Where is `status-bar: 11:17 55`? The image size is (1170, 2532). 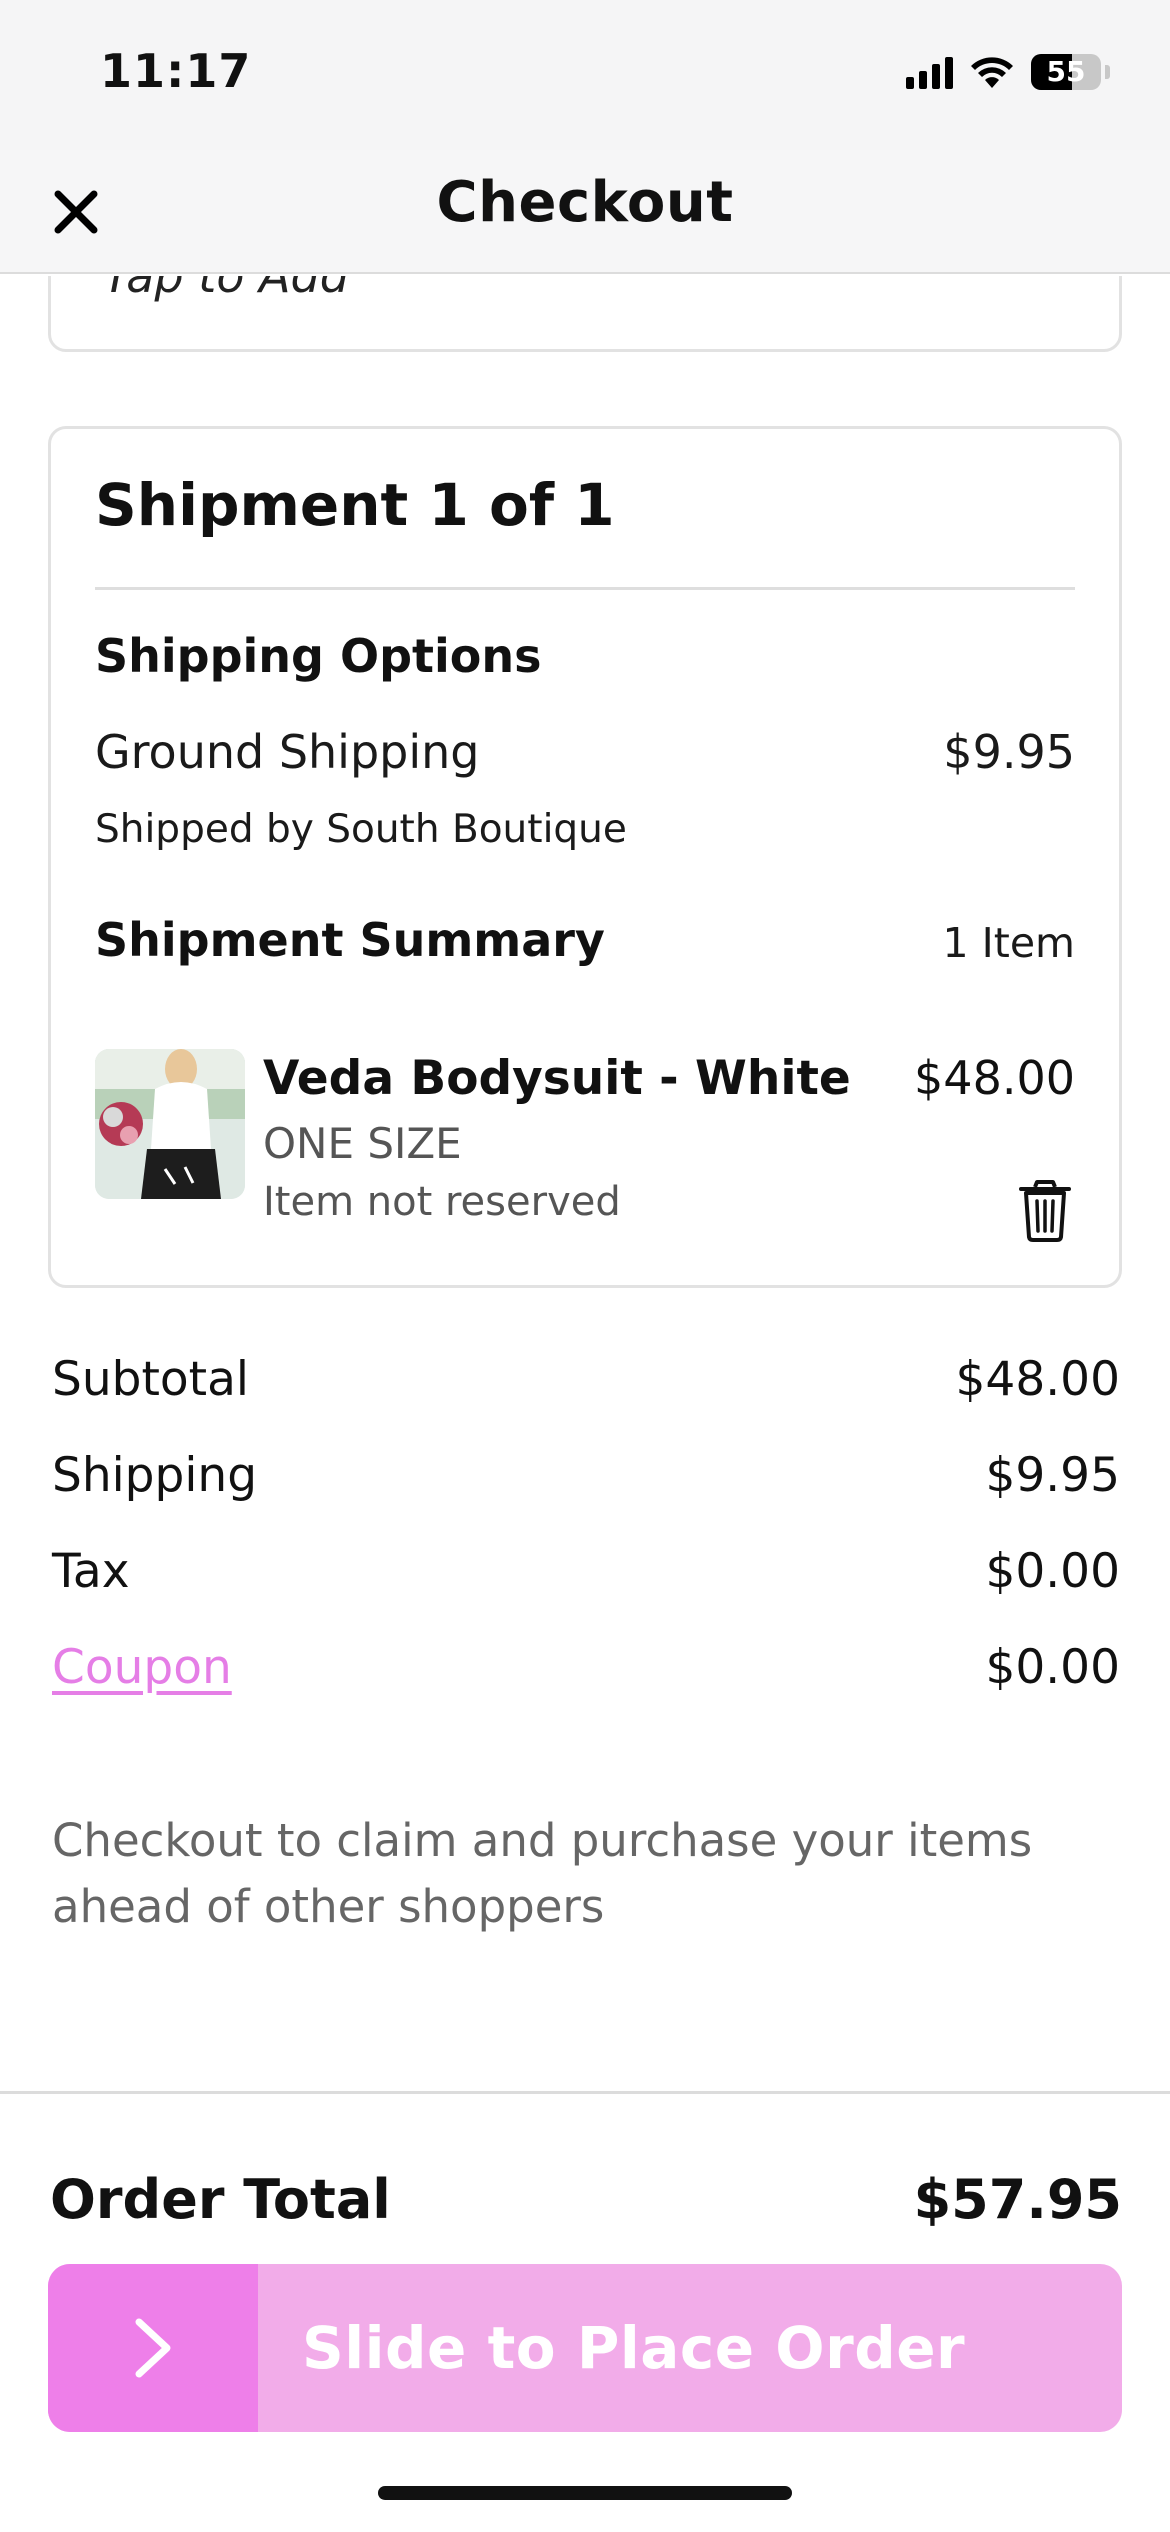
status-bar: 11:17 55 is located at coordinates (585, 75).